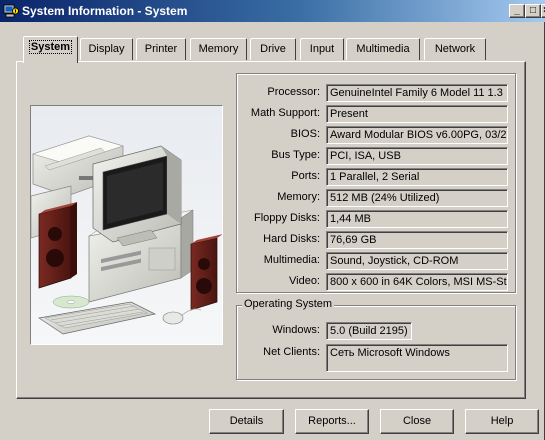 The image size is (545, 440). Describe the element at coordinates (417, 156) in the screenshot. I see `bus-type-field: PCI, ISA, USB` at that location.